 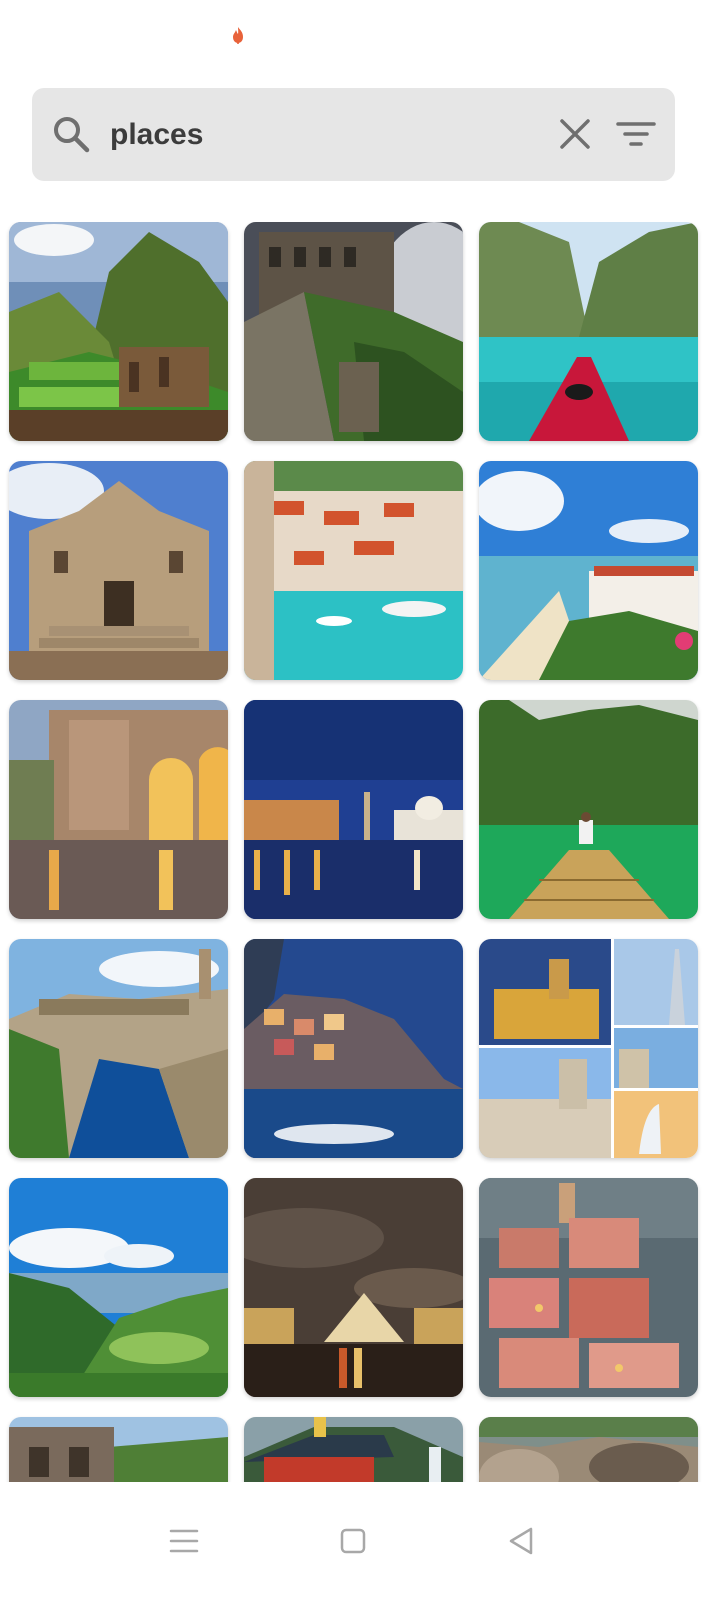 I want to click on harbor-town-boats-image, so click(x=353, y=570).